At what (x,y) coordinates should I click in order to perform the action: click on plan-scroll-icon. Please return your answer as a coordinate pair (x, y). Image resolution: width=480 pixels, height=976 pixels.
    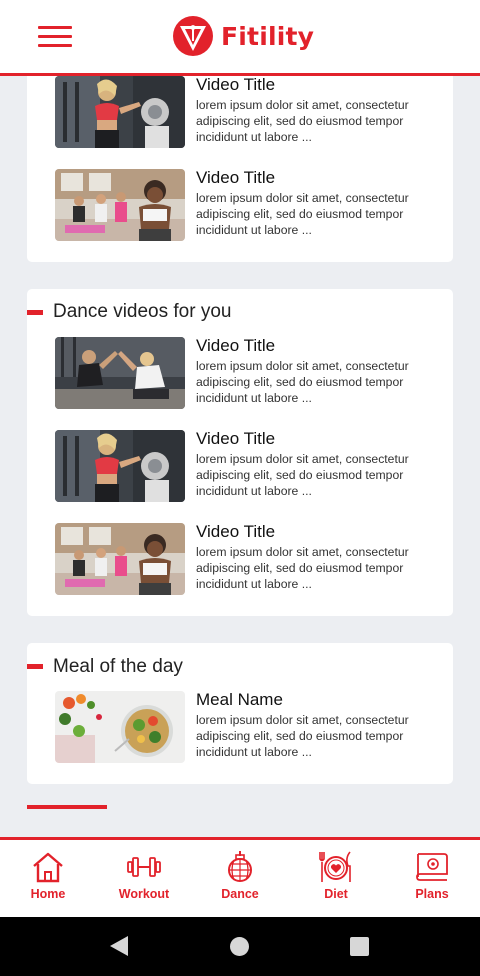
    Looking at the image, I should click on (432, 867).